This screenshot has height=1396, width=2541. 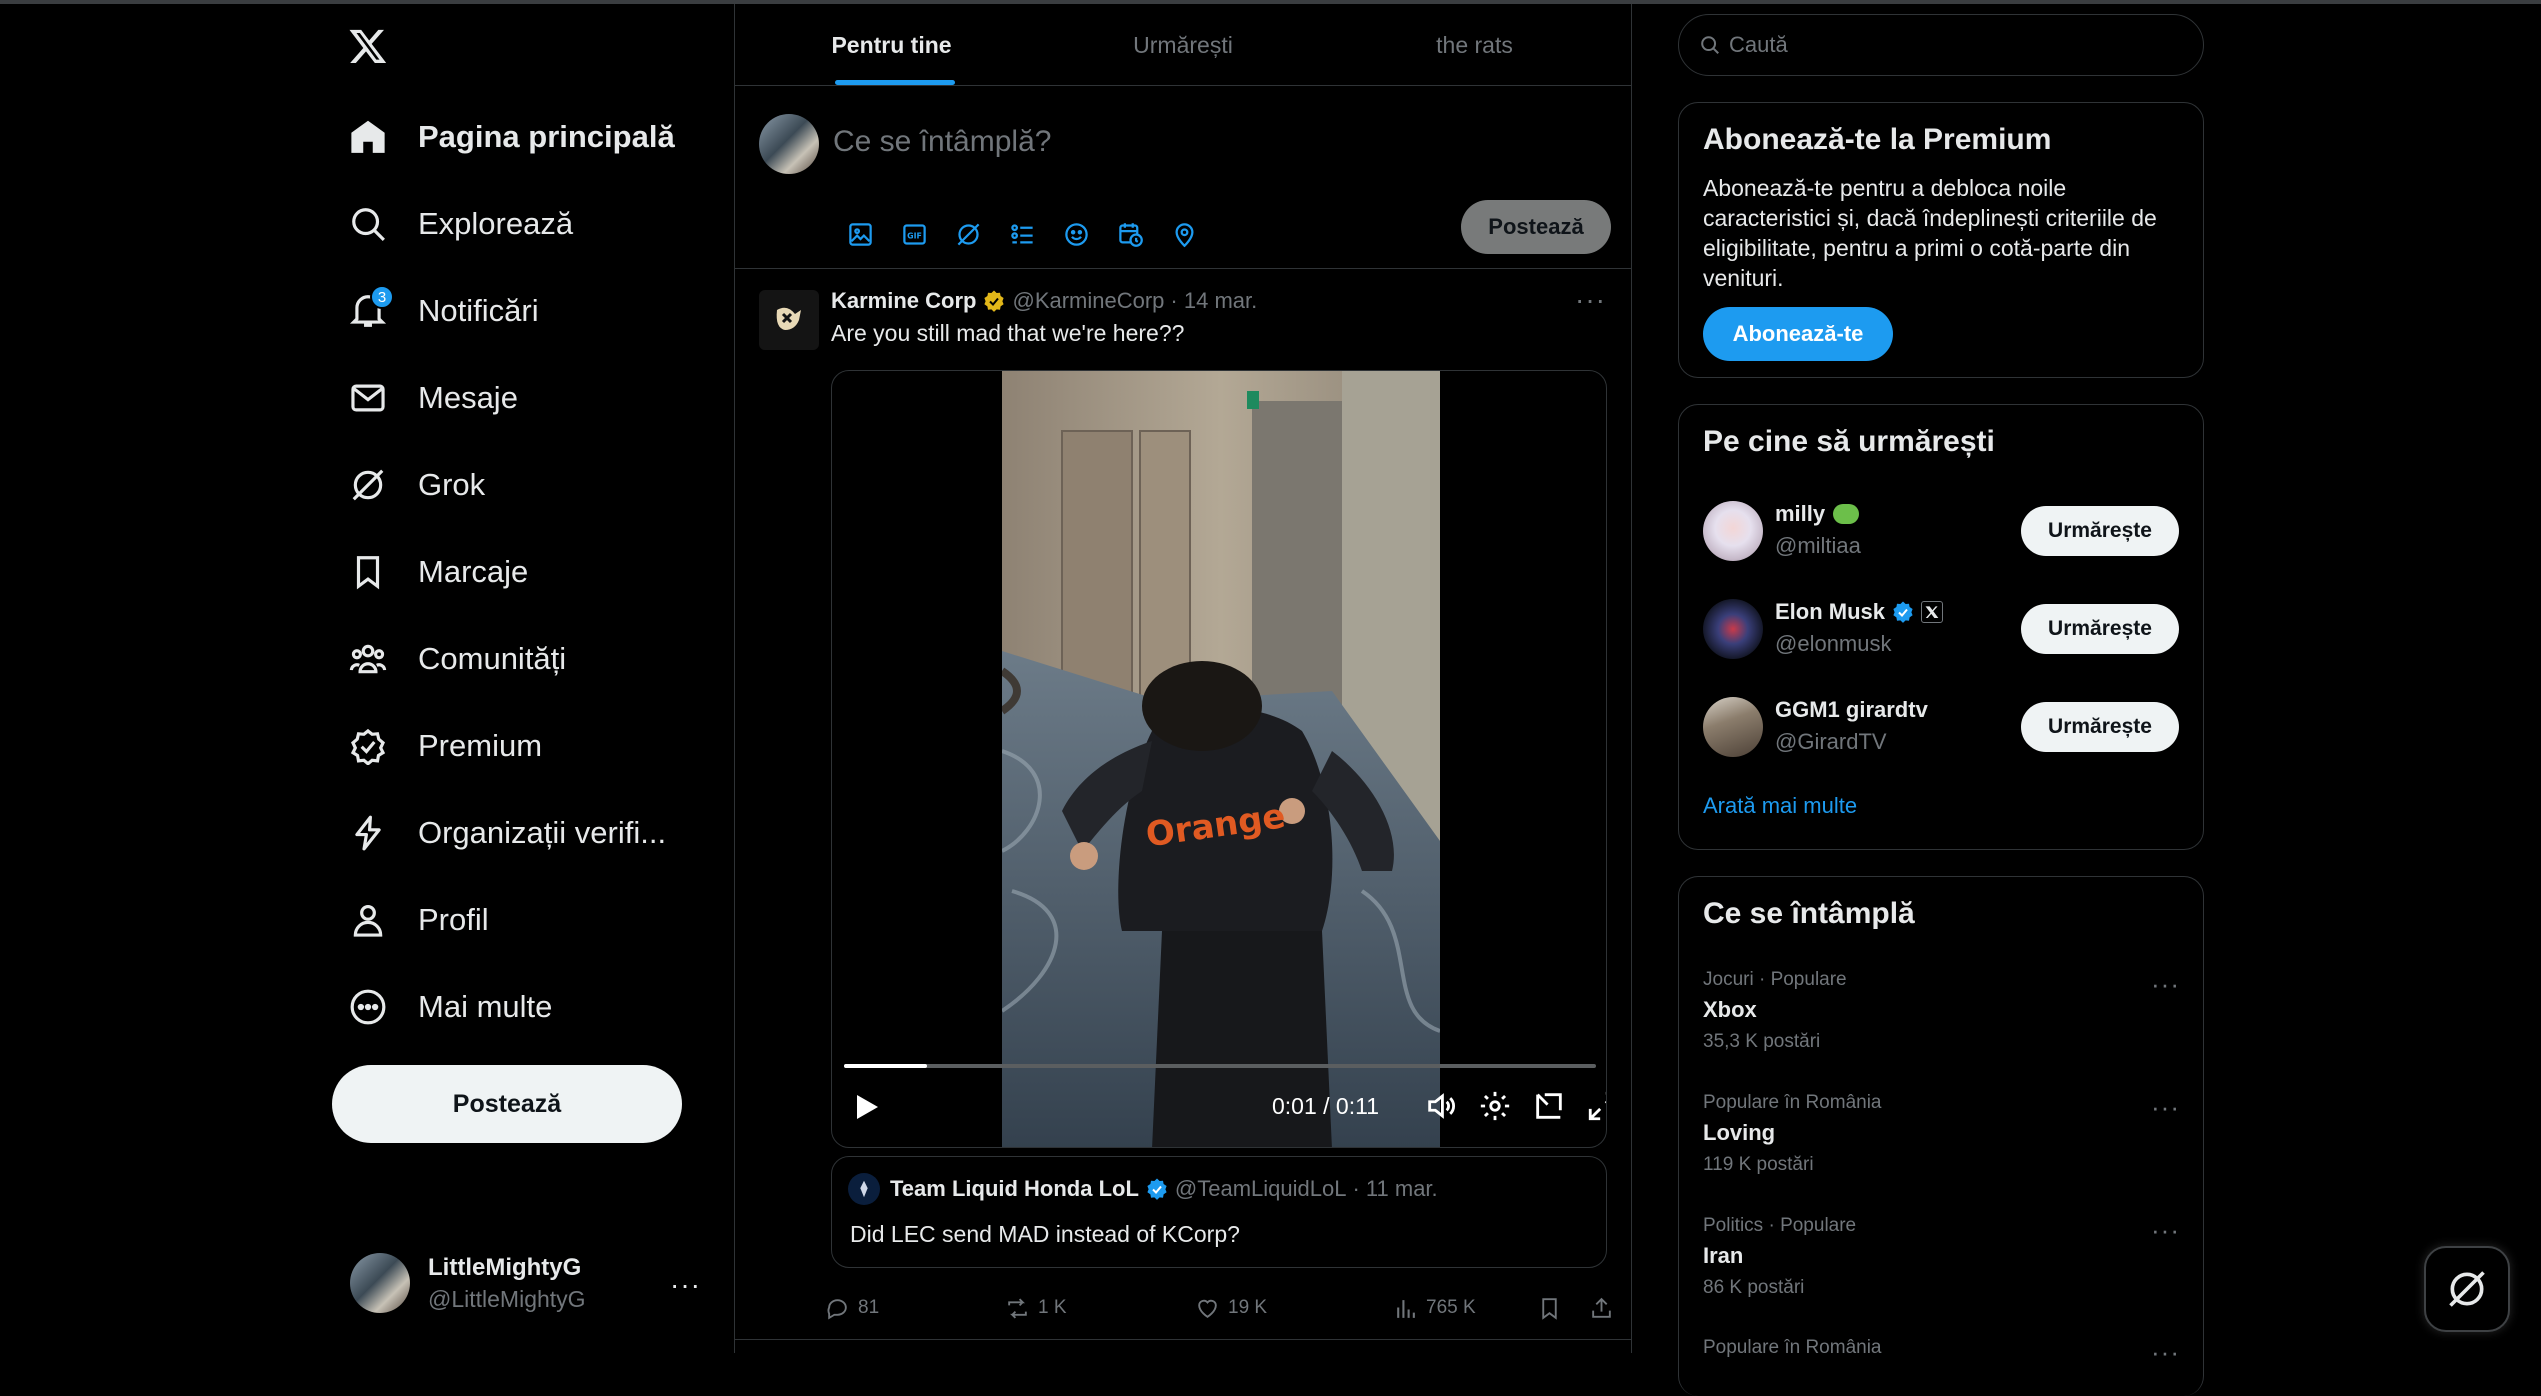 I want to click on tab-for-you: Pentru tine, so click(x=891, y=45).